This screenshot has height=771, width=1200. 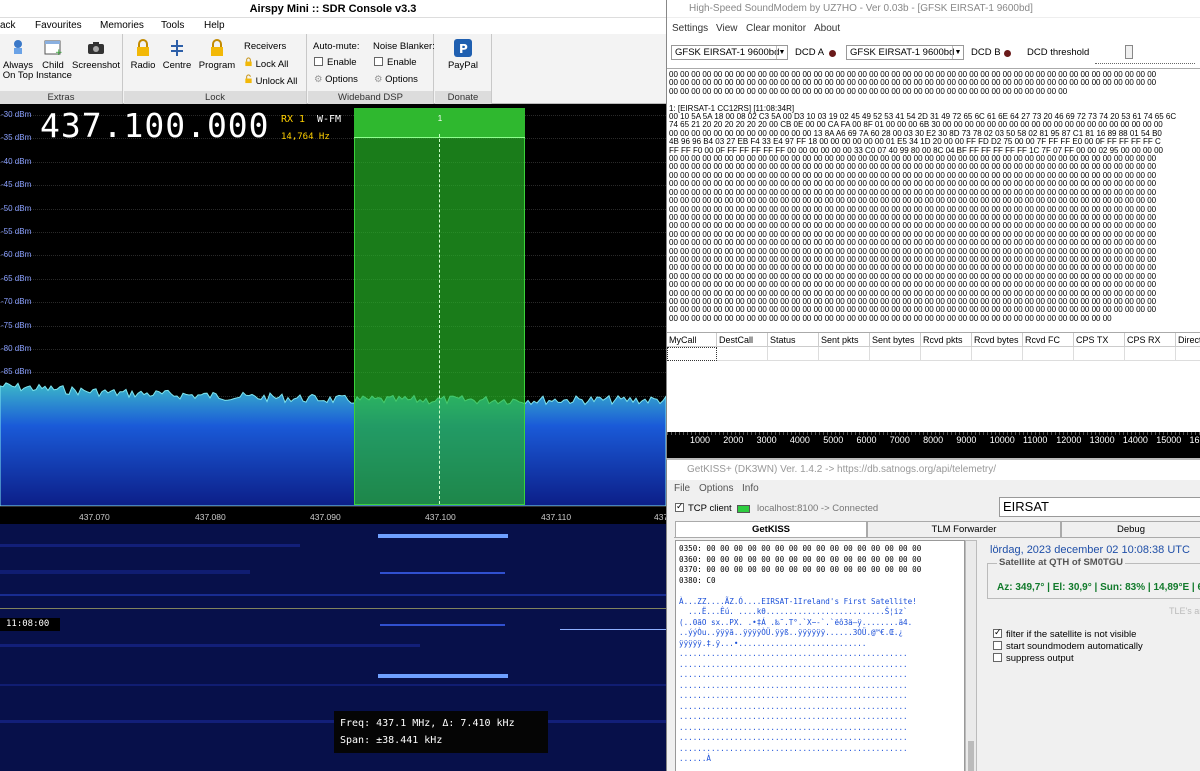 I want to click on ribbon-group-label: Donate, so click(x=463, y=97).